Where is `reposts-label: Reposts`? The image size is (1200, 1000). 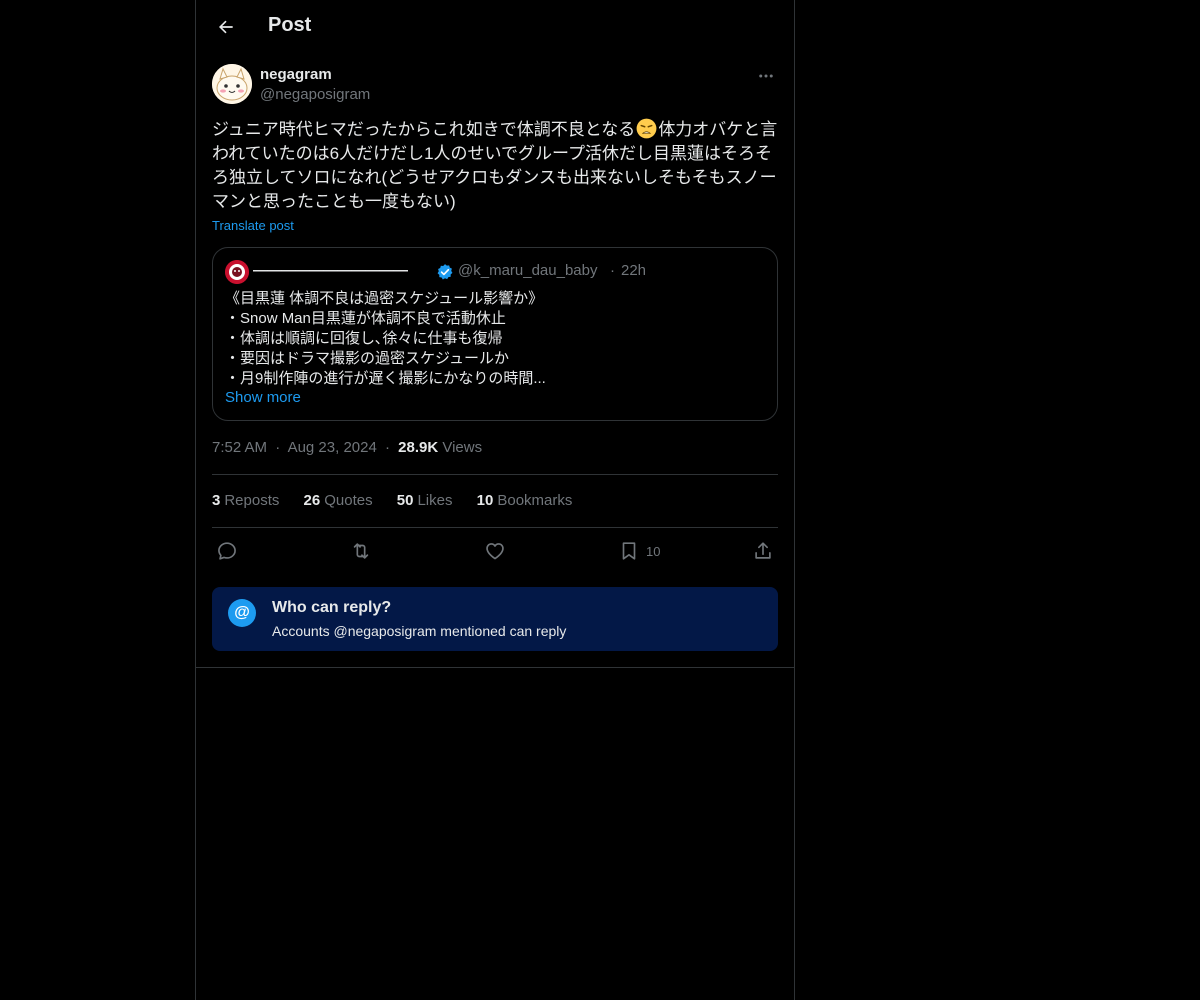 reposts-label: Reposts is located at coordinates (252, 500).